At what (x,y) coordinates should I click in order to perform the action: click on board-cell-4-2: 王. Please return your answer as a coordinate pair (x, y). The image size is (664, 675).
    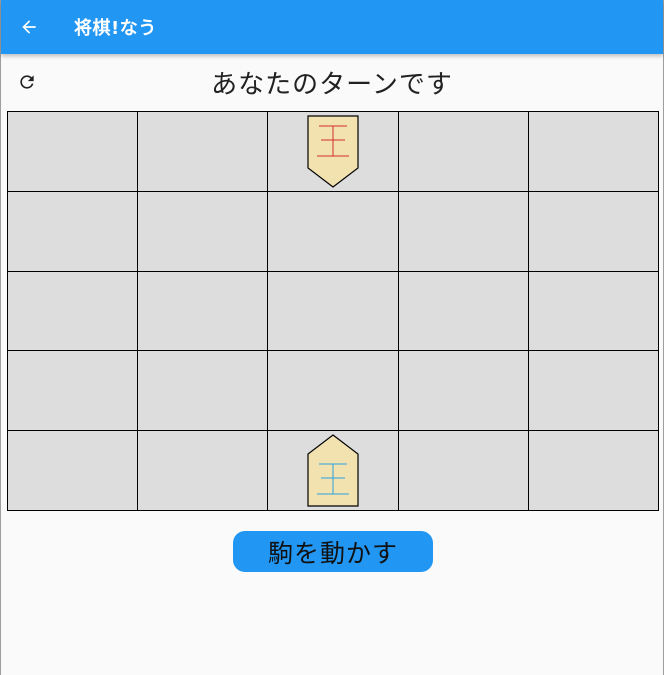
    Looking at the image, I should click on (333, 471).